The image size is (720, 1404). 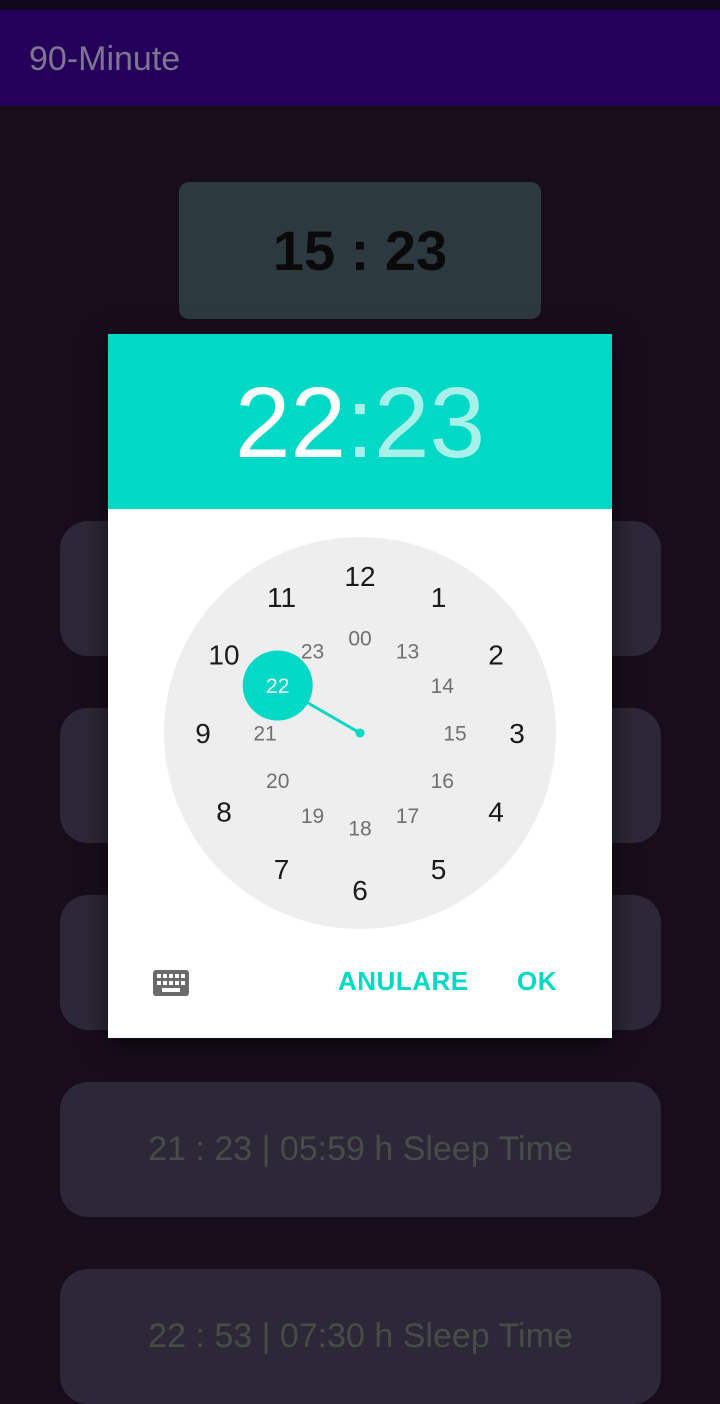 I want to click on clock-hour-23: 23, so click(x=312, y=651).